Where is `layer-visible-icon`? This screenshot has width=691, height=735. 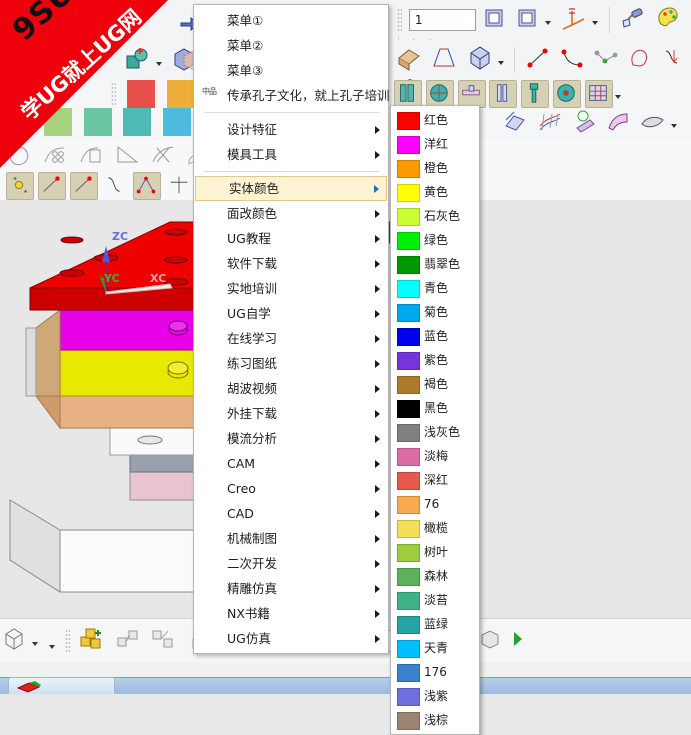 layer-visible-icon is located at coordinates (528, 19).